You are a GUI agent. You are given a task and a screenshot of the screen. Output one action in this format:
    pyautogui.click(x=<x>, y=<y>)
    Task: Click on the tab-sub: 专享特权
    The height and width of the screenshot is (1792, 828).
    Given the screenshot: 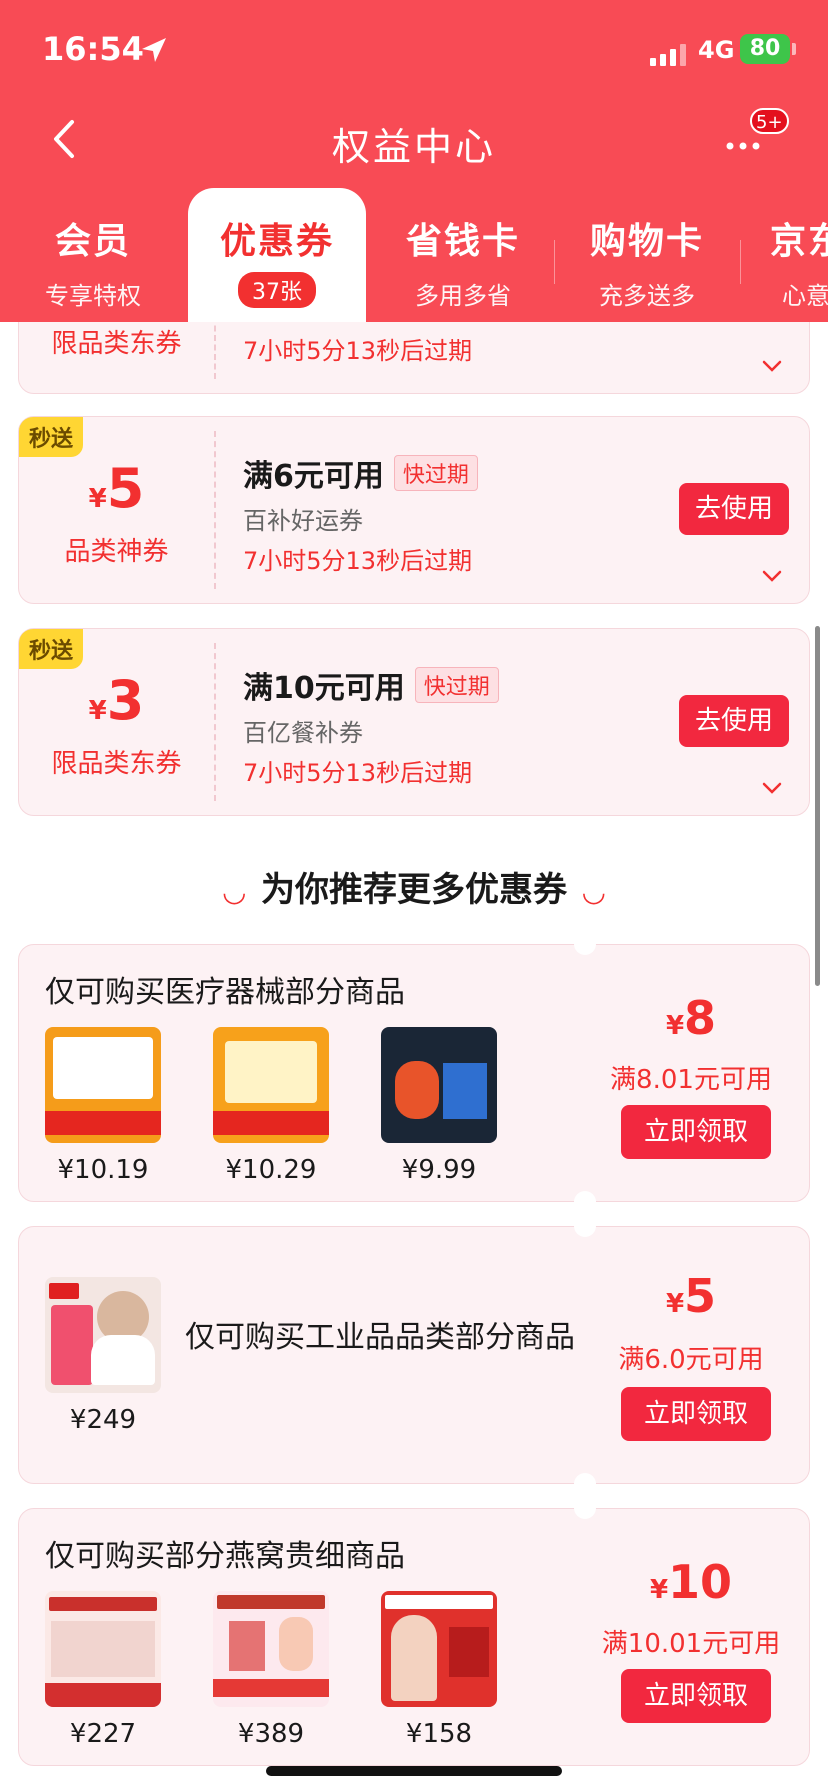 What is the action you would take?
    pyautogui.click(x=93, y=296)
    